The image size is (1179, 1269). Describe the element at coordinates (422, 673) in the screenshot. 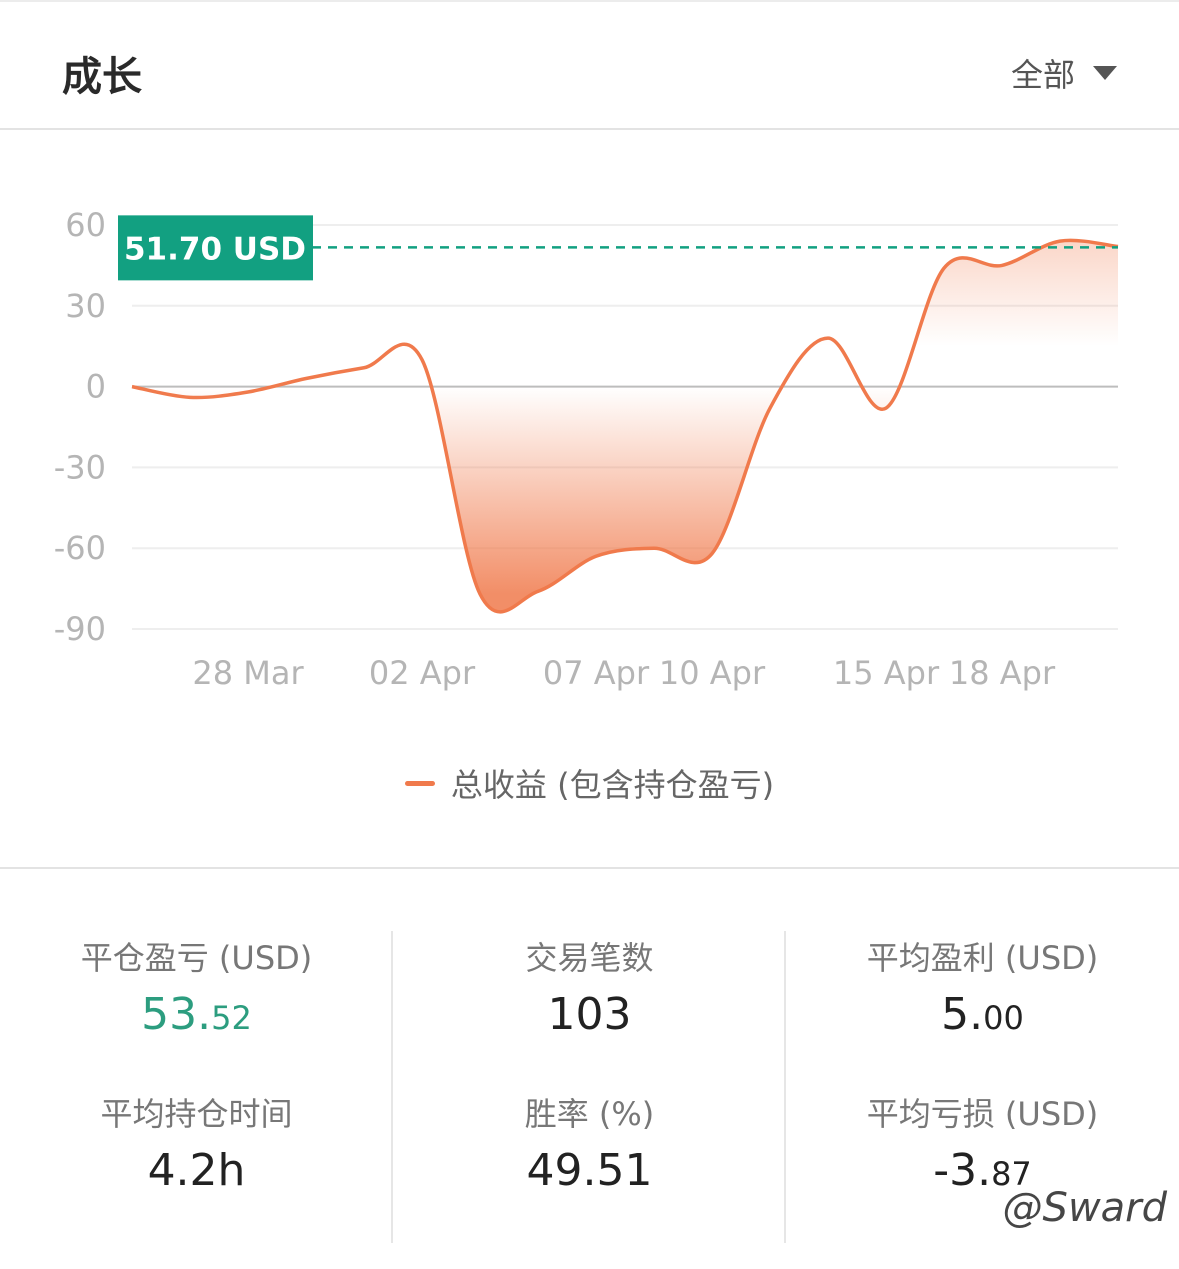

I see `x-tick-label: 02 Apr` at that location.